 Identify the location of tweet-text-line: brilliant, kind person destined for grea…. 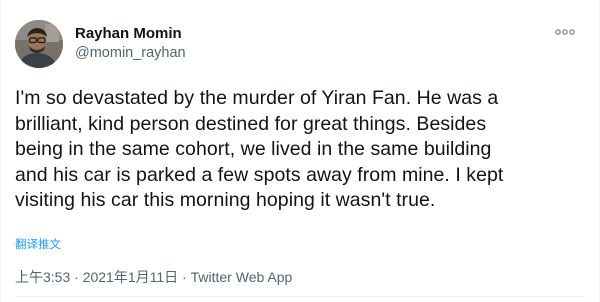
(251, 123).